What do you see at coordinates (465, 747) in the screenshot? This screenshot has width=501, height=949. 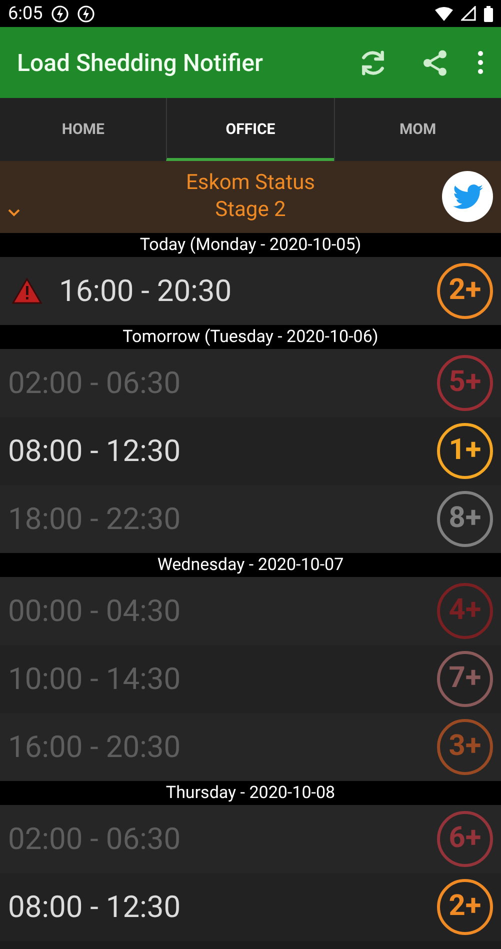 I see `stage-badge: 3+` at bounding box center [465, 747].